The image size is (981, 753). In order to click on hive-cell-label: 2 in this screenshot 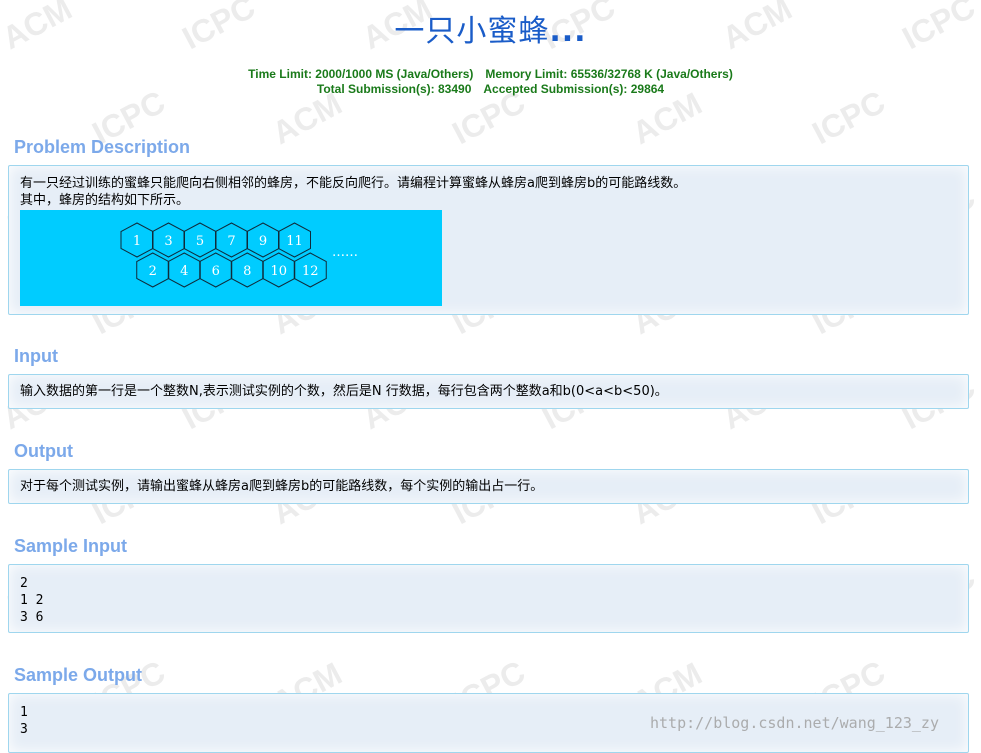, I will do `click(153, 271)`.